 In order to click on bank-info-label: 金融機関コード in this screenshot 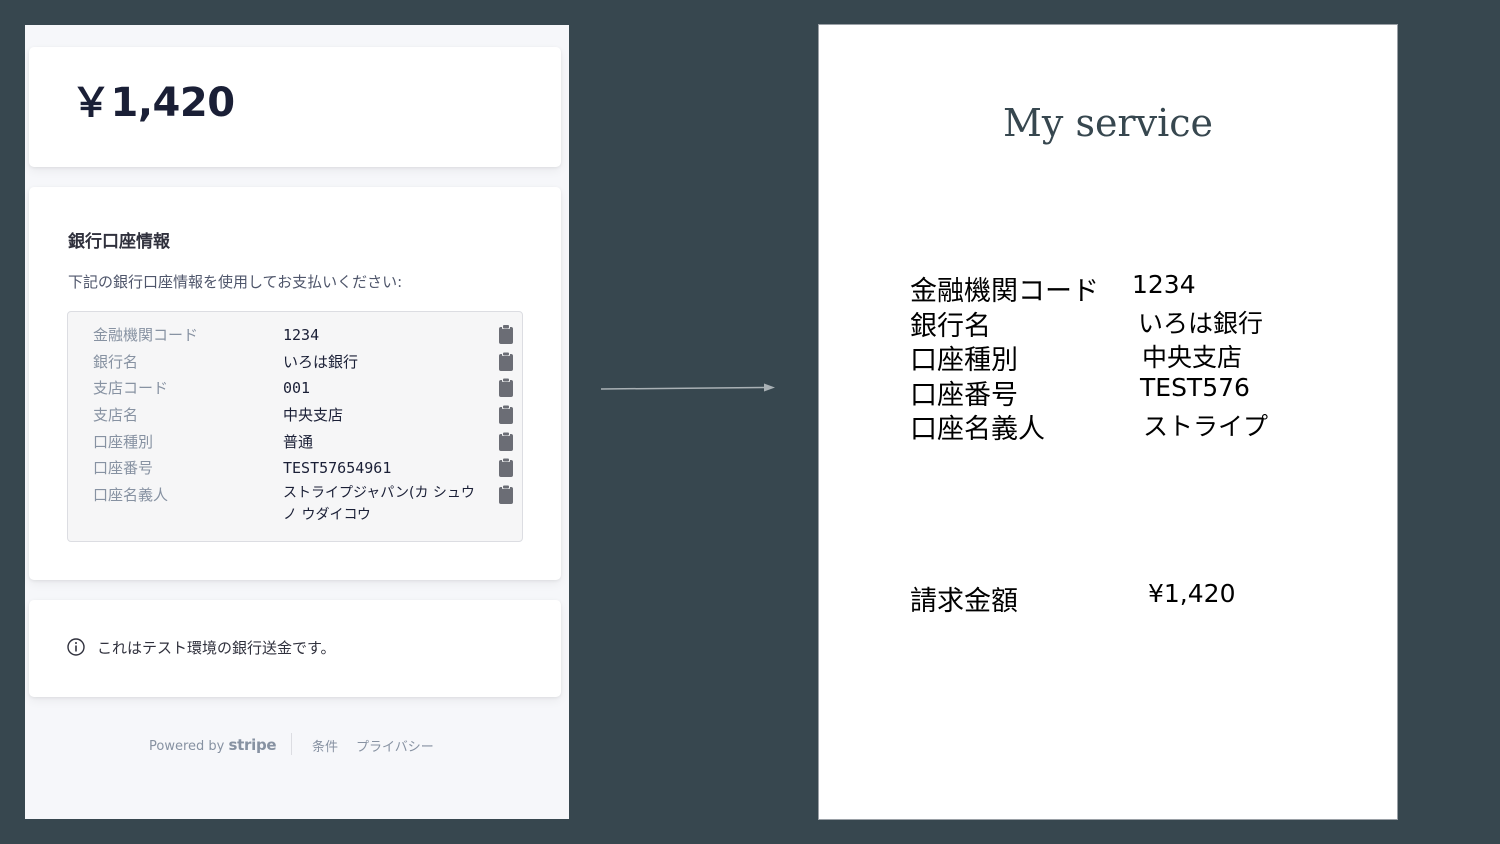, I will do `click(146, 335)`.